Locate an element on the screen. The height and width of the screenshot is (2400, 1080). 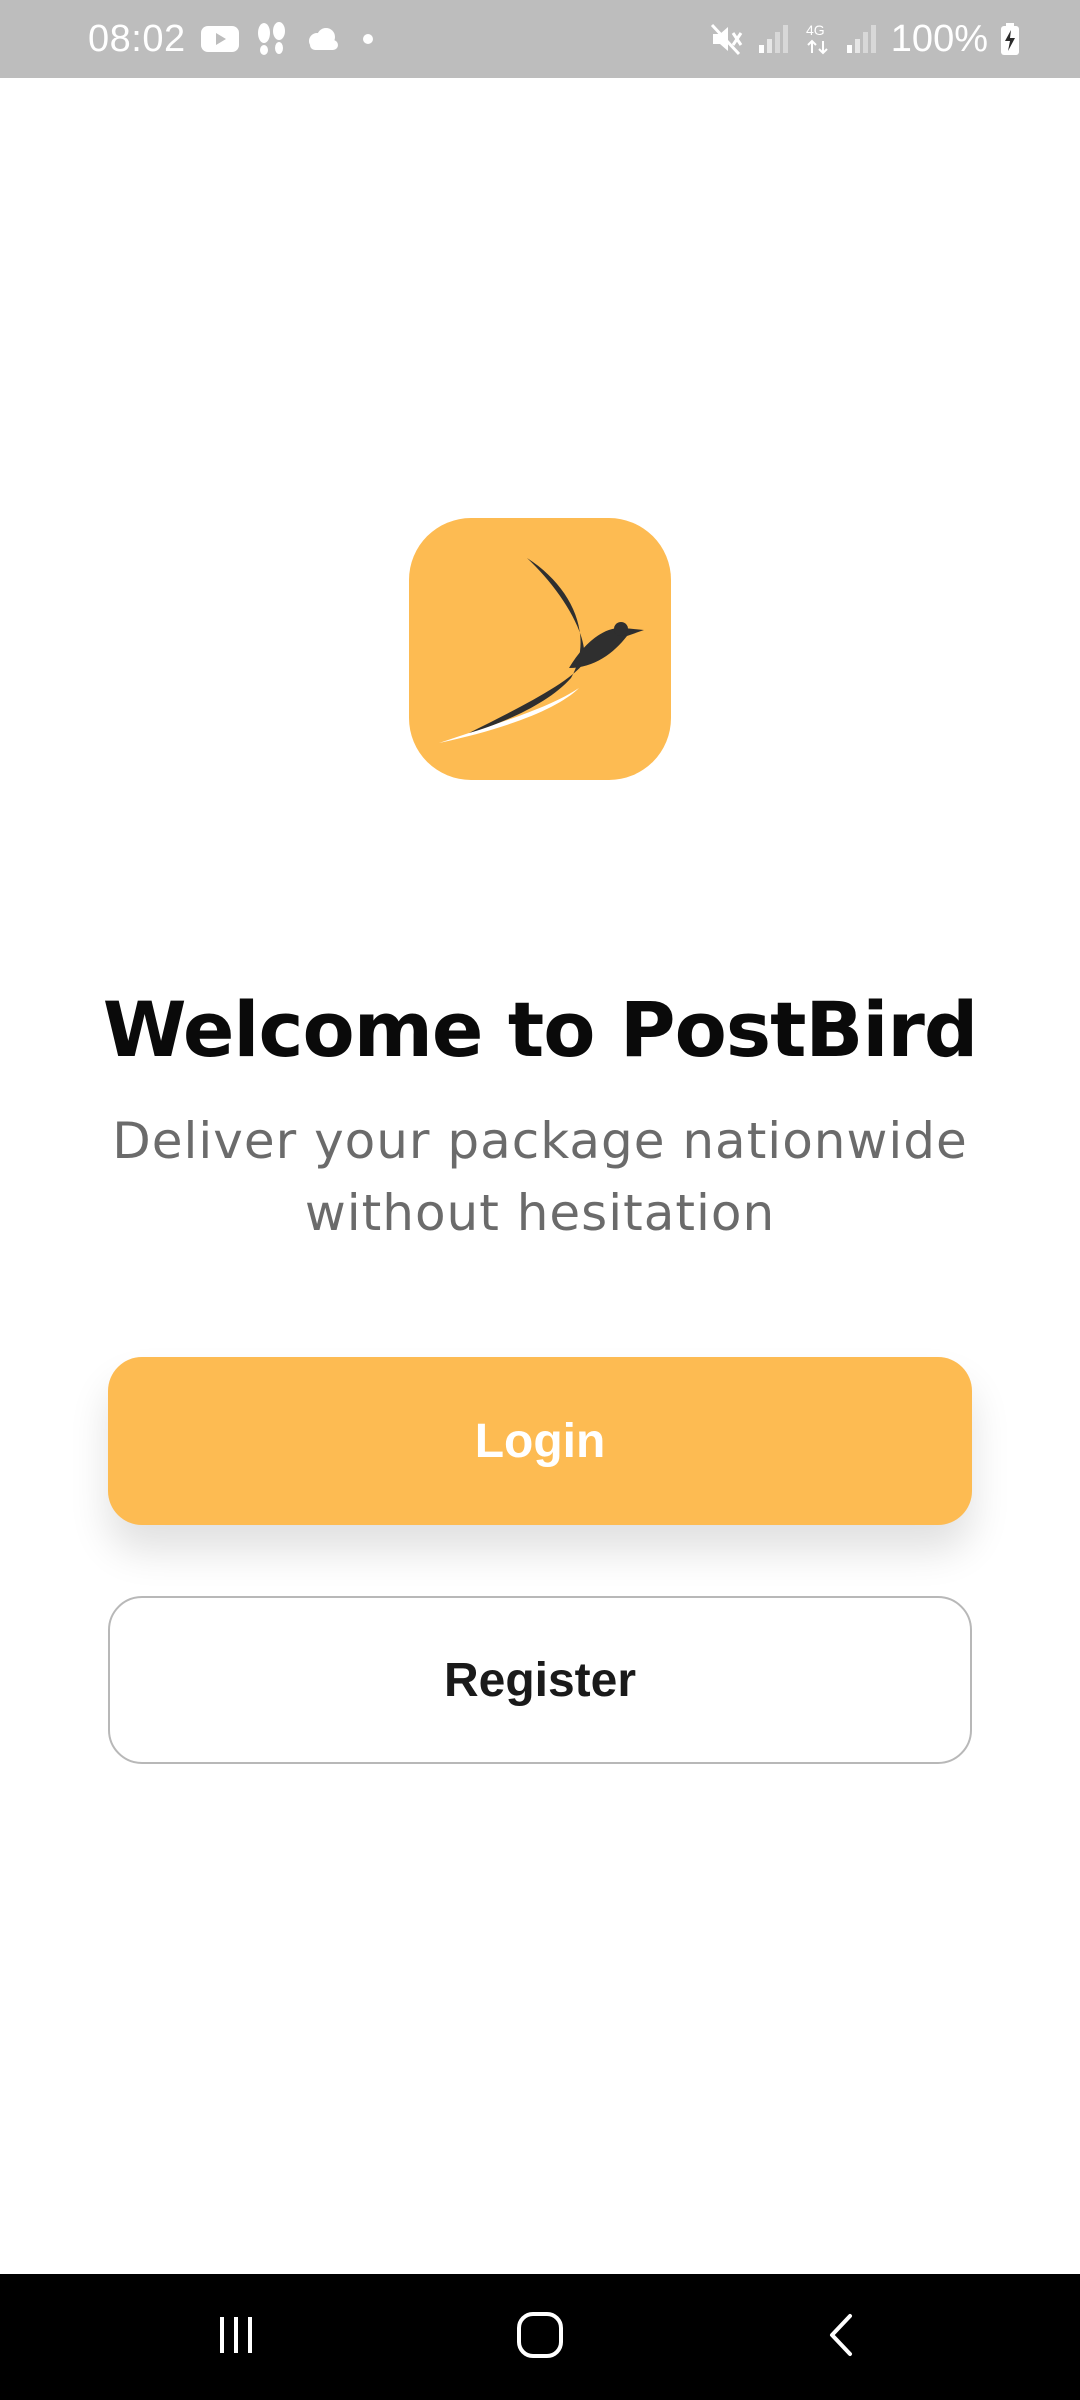
login-button-label: Login is located at coordinates (540, 1441).